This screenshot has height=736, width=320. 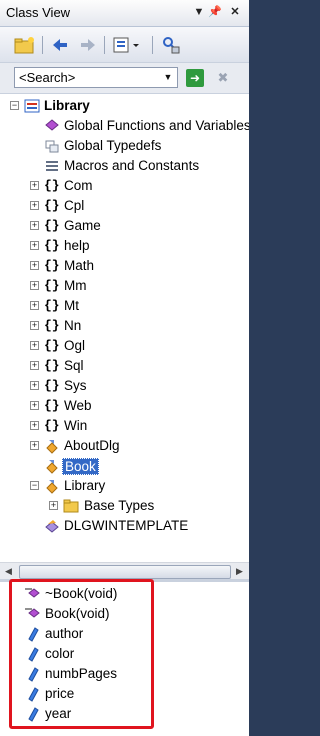 I want to click on tree-item-namespace: + {} Ogl, so click(x=124, y=346).